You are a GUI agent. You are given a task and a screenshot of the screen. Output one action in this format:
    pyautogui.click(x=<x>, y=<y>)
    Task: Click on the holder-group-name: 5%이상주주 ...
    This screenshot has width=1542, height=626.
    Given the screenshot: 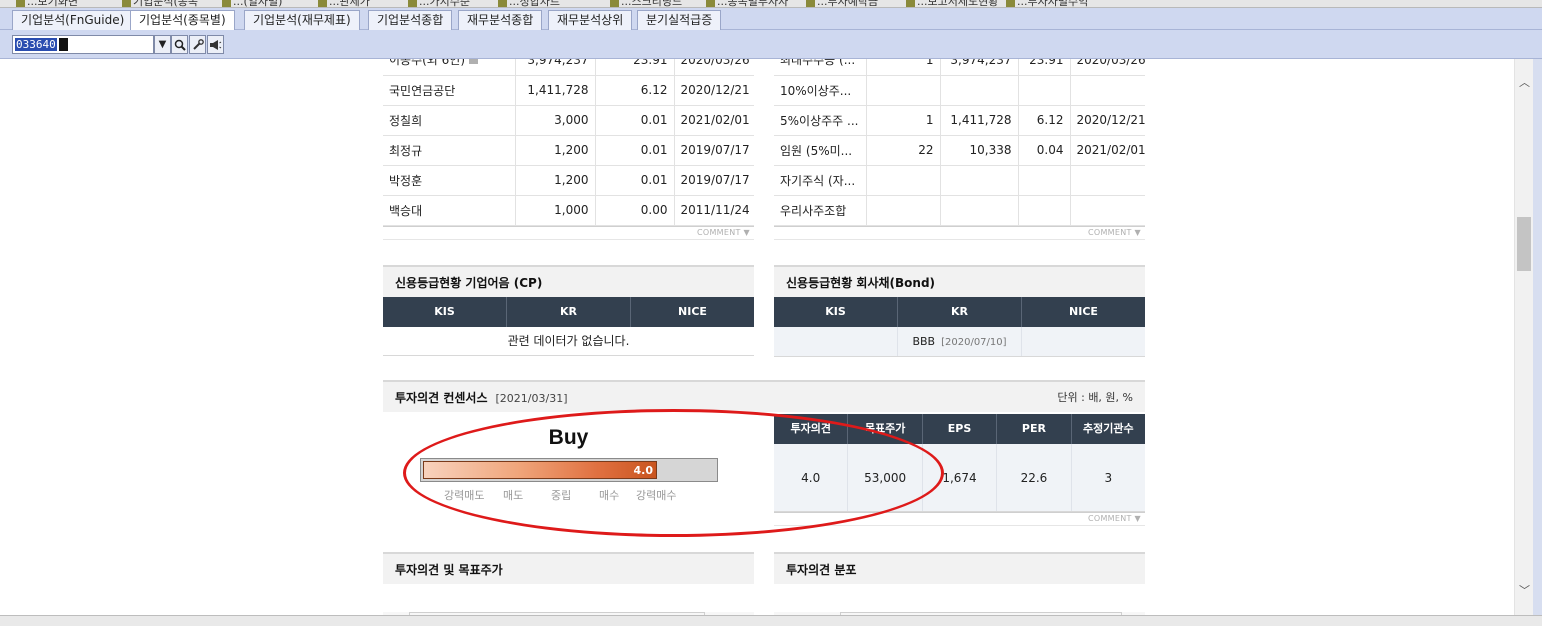 What is the action you would take?
    pyautogui.click(x=820, y=120)
    